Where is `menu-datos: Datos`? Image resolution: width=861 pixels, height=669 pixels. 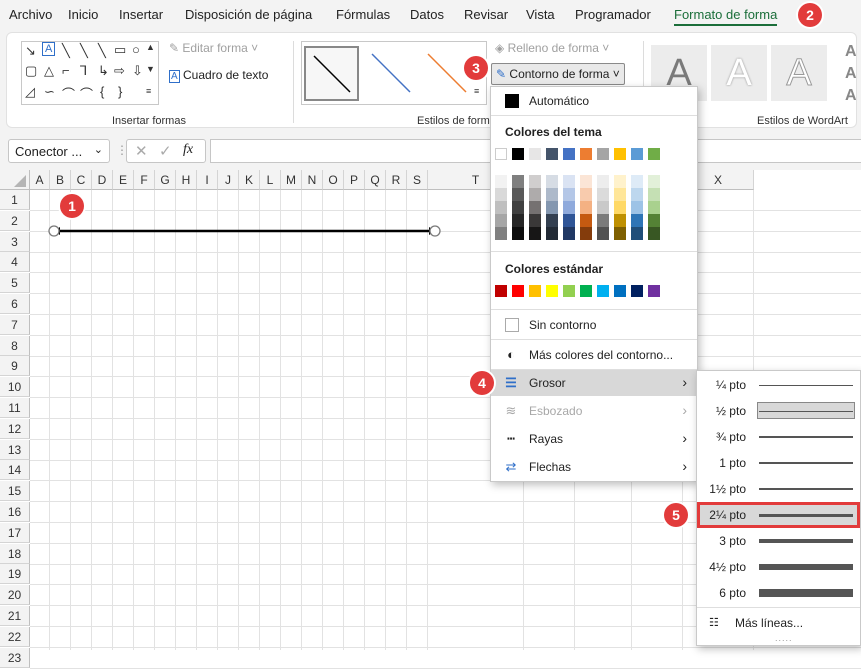
menu-datos: Datos is located at coordinates (427, 14).